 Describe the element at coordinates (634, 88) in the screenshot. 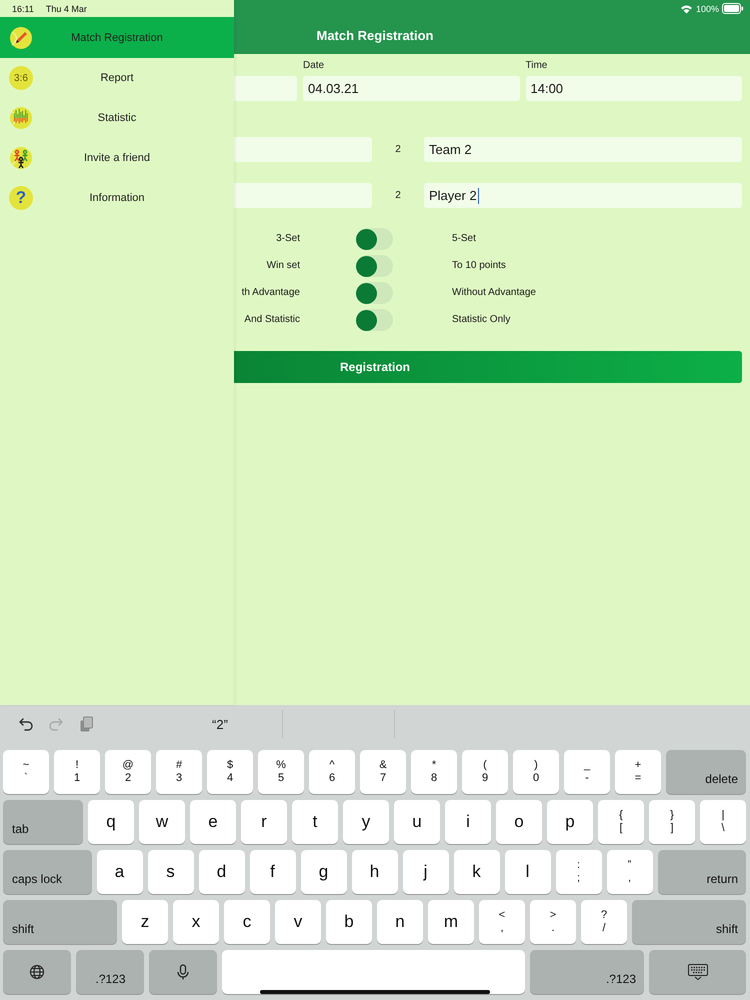

I see `input-field: 14:00` at that location.